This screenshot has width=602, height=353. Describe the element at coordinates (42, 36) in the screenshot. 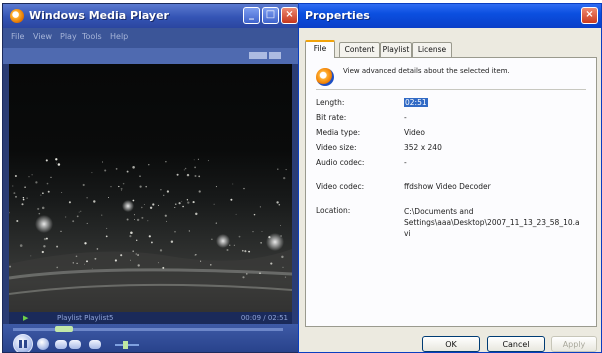

I see `menu-view: View` at that location.